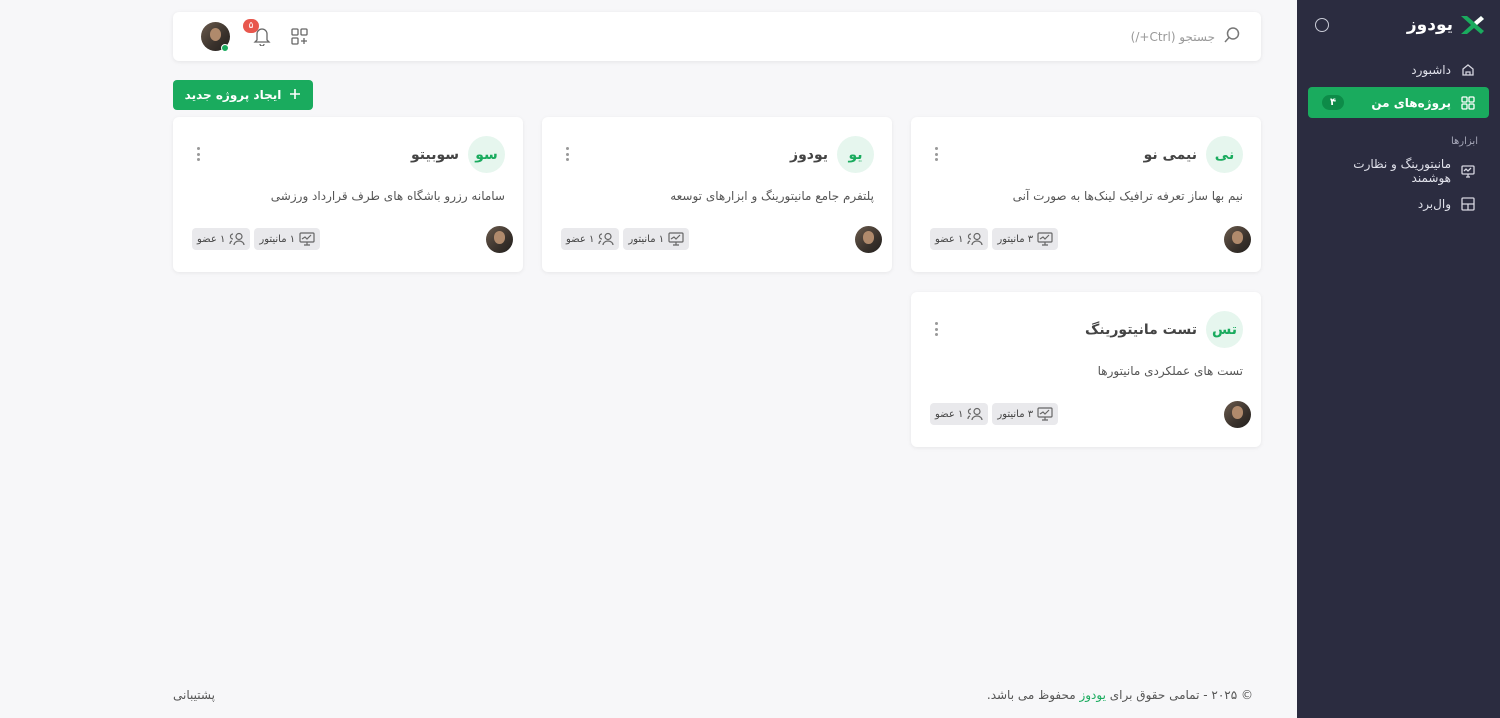 The image size is (1500, 718). What do you see at coordinates (1468, 203) in the screenshot?
I see `board-icon` at bounding box center [1468, 203].